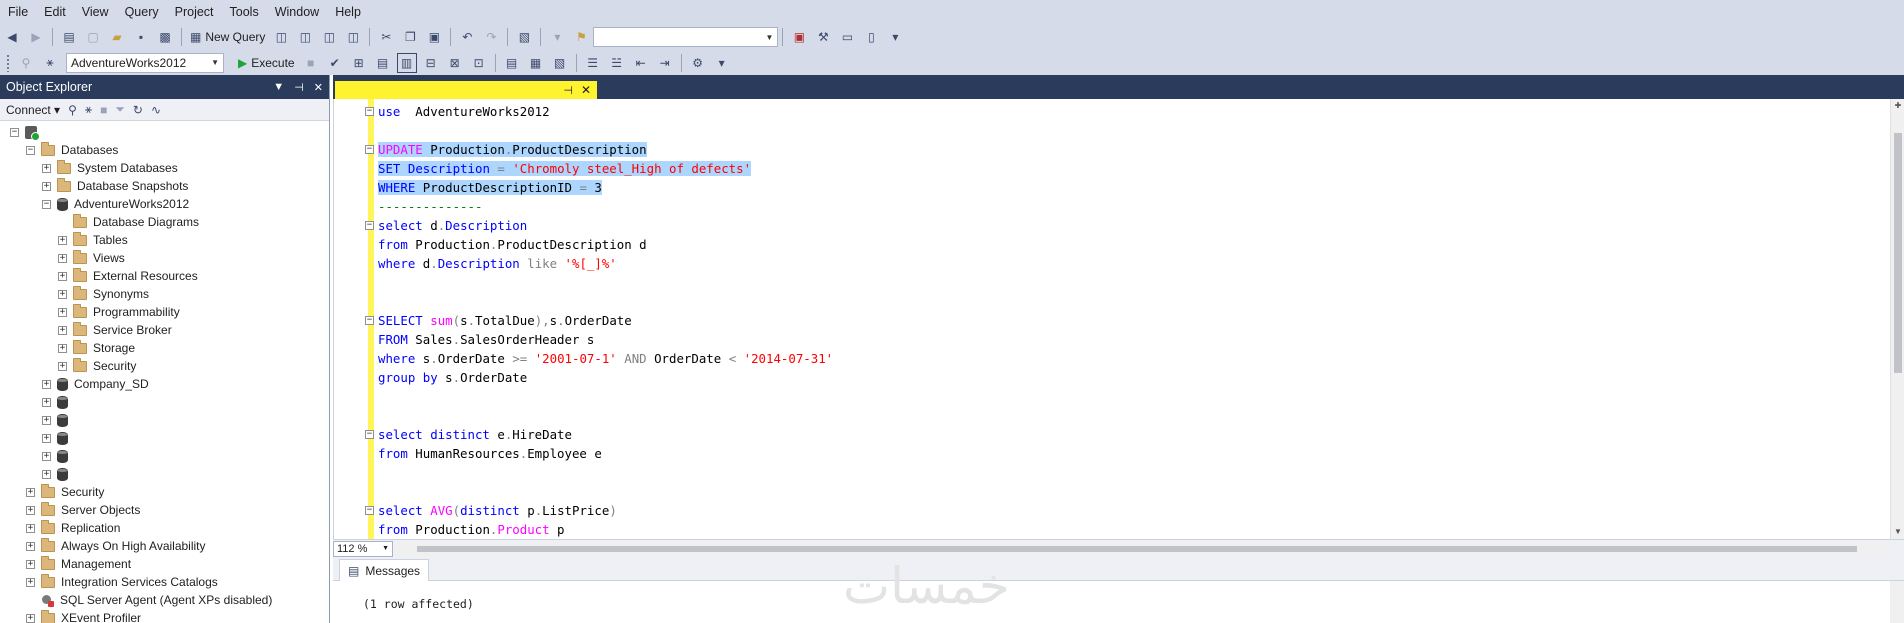 This screenshot has height=623, width=1904. Describe the element at coordinates (164, 240) in the screenshot. I see `tree-node: + Tables` at that location.